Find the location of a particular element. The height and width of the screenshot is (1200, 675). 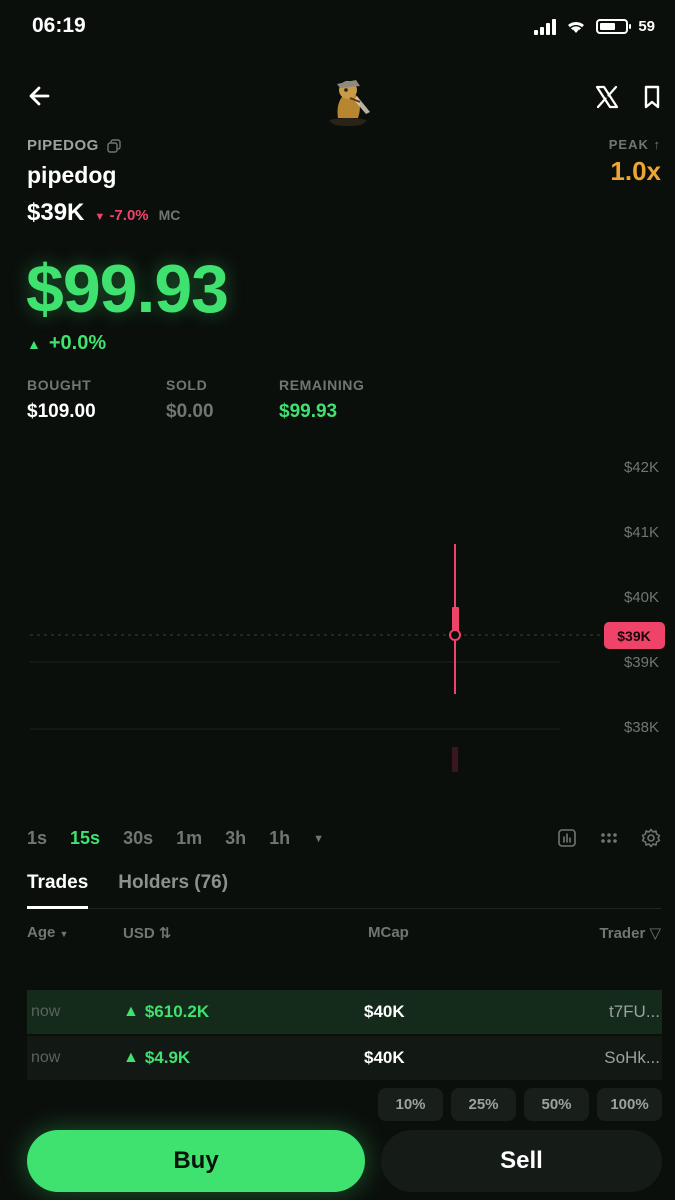

back-arrow-icon is located at coordinates (40, 96).